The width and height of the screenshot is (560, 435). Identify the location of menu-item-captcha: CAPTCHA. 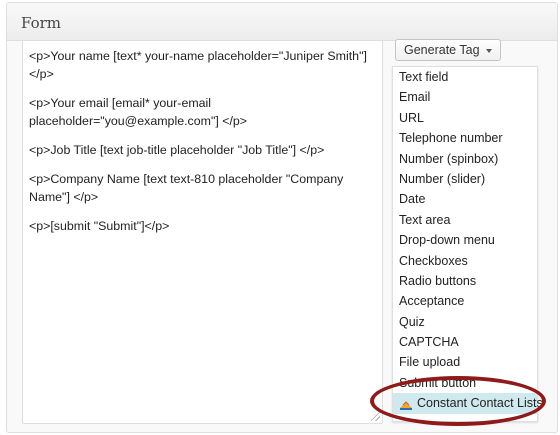
(465, 342).